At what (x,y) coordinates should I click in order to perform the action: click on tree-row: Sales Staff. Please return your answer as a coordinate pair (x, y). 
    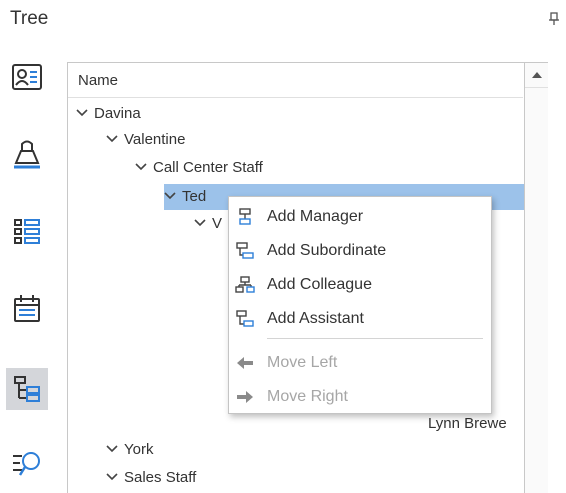
    Looking at the image, I should click on (151, 478).